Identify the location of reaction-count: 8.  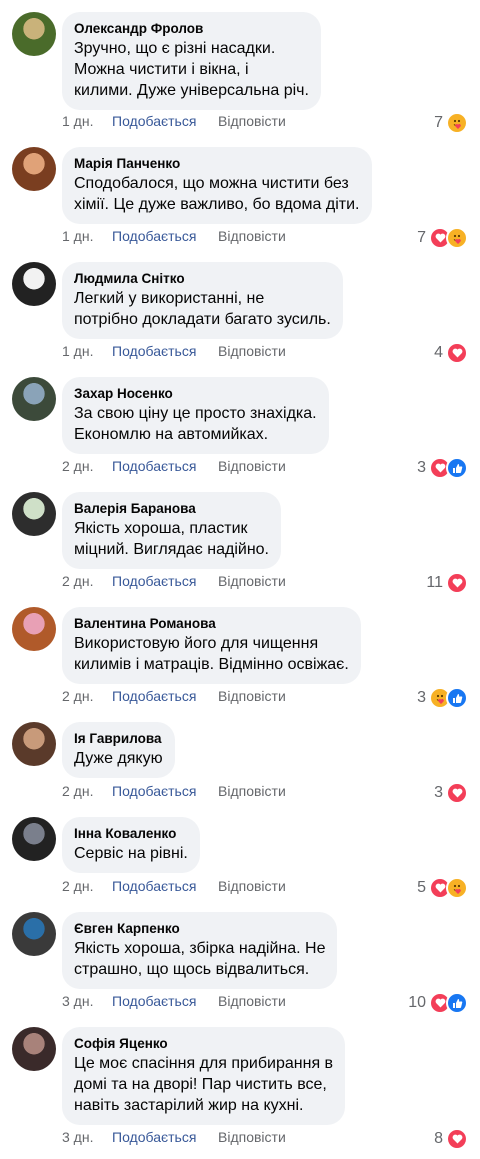
(438, 1138).